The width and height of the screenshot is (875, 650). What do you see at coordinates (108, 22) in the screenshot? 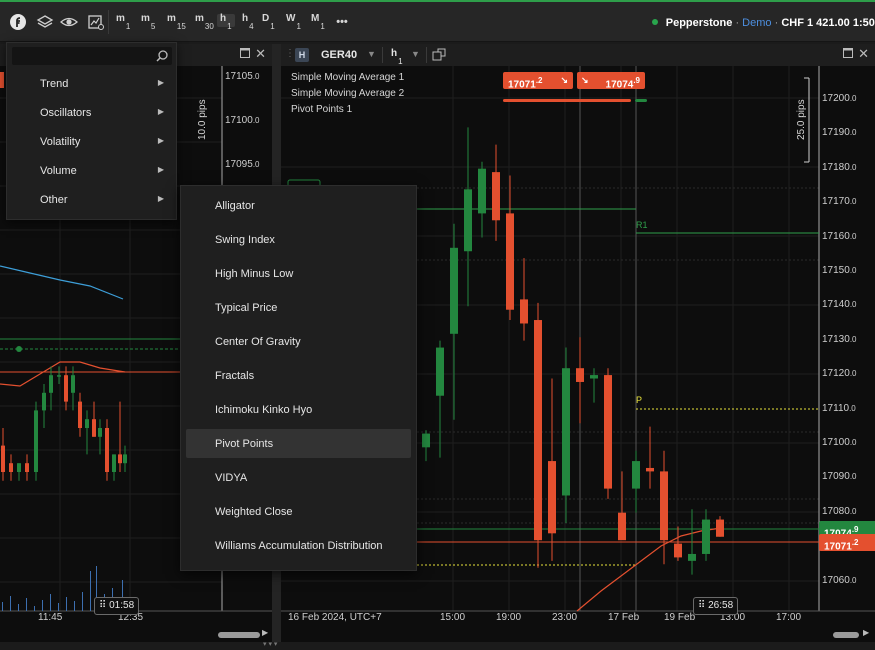
I see `toolbar-separator` at bounding box center [108, 22].